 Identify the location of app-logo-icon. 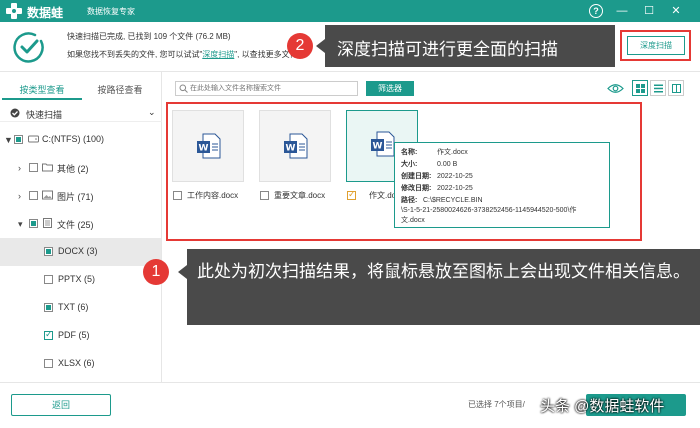
(14, 11).